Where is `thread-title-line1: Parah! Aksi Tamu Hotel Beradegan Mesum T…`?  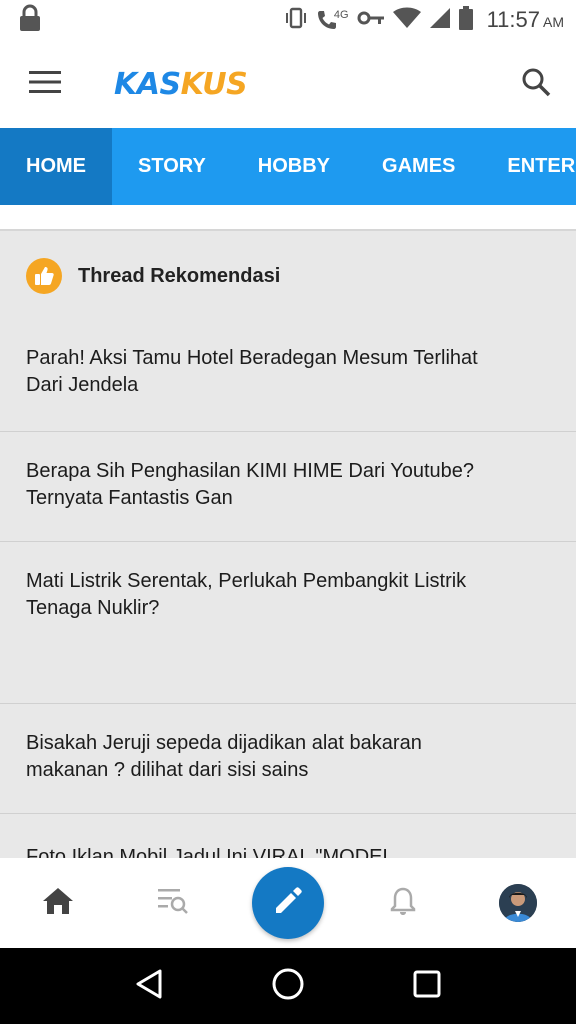 thread-title-line1: Parah! Aksi Tamu Hotel Beradegan Mesum T… is located at coordinates (252, 358).